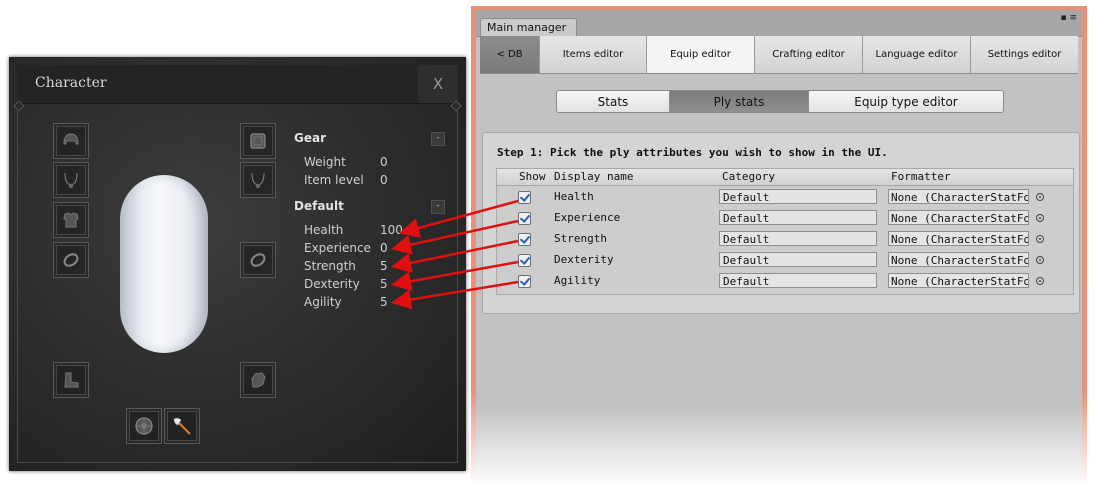  What do you see at coordinates (510, 54) in the screenshot?
I see `db-back-button: < DB` at bounding box center [510, 54].